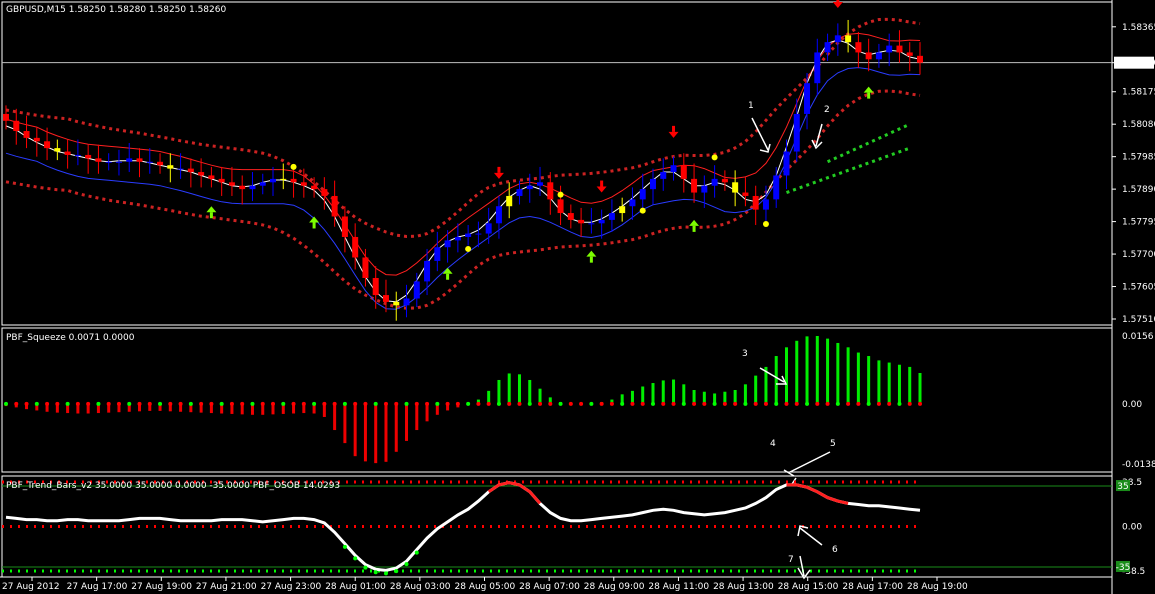 This screenshot has width=1155, height=594. Describe the element at coordinates (1132, 528) in the screenshot. I see `trend-tick-label: 0.00` at that location.